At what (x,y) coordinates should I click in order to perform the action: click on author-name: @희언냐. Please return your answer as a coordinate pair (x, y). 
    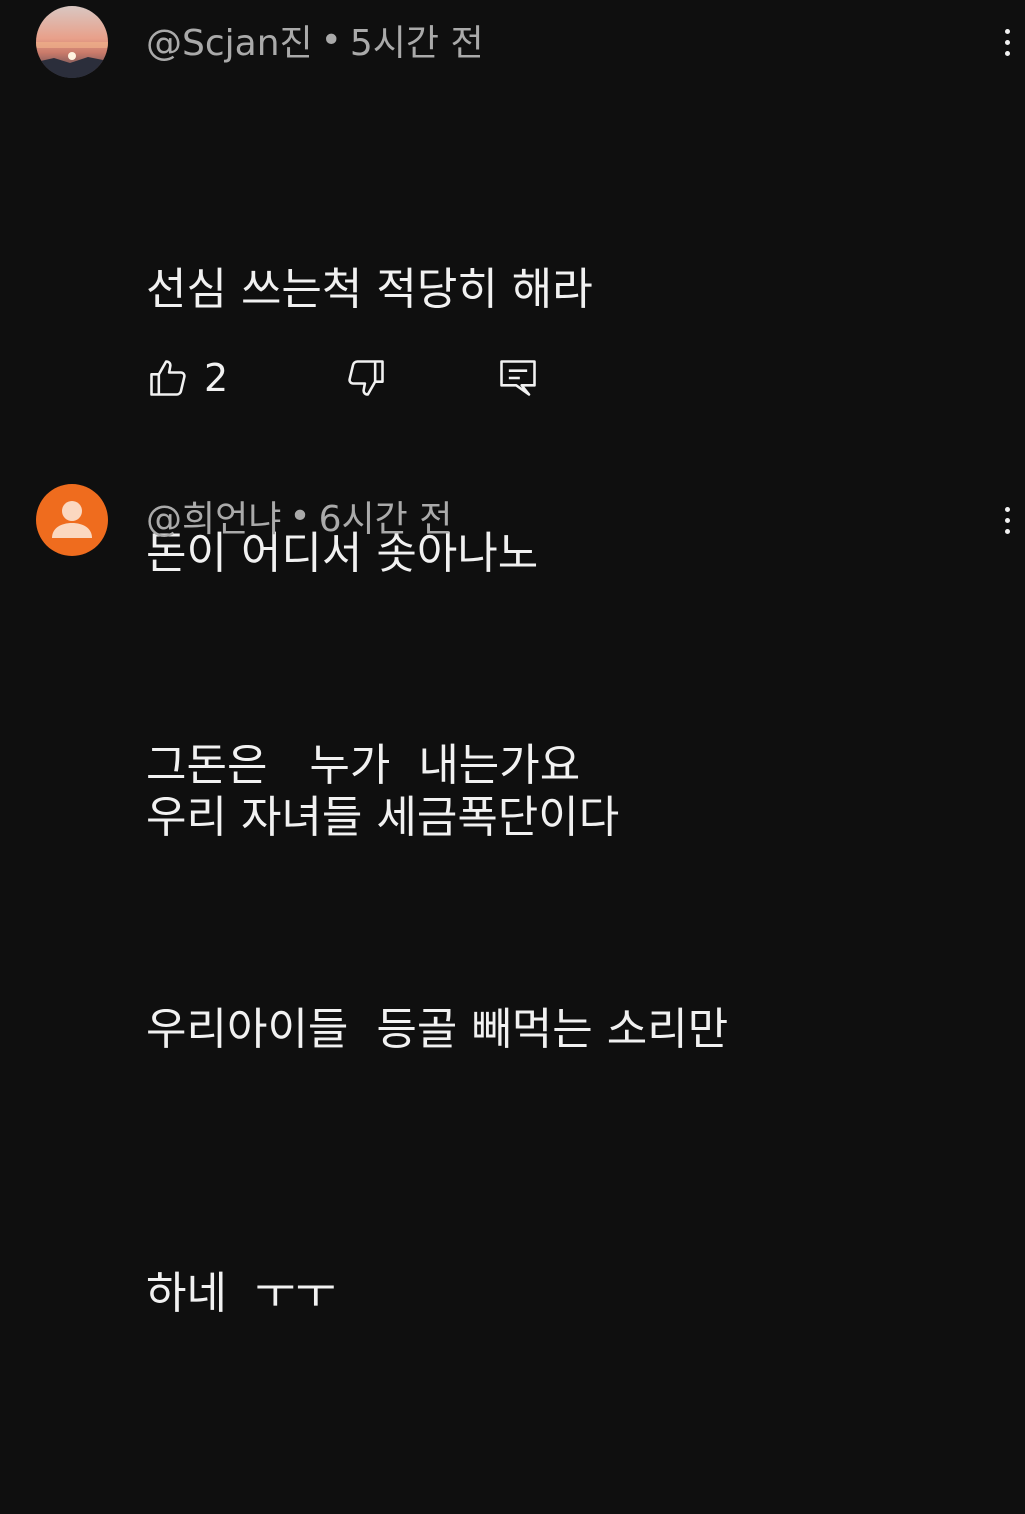
    Looking at the image, I should click on (213, 516).